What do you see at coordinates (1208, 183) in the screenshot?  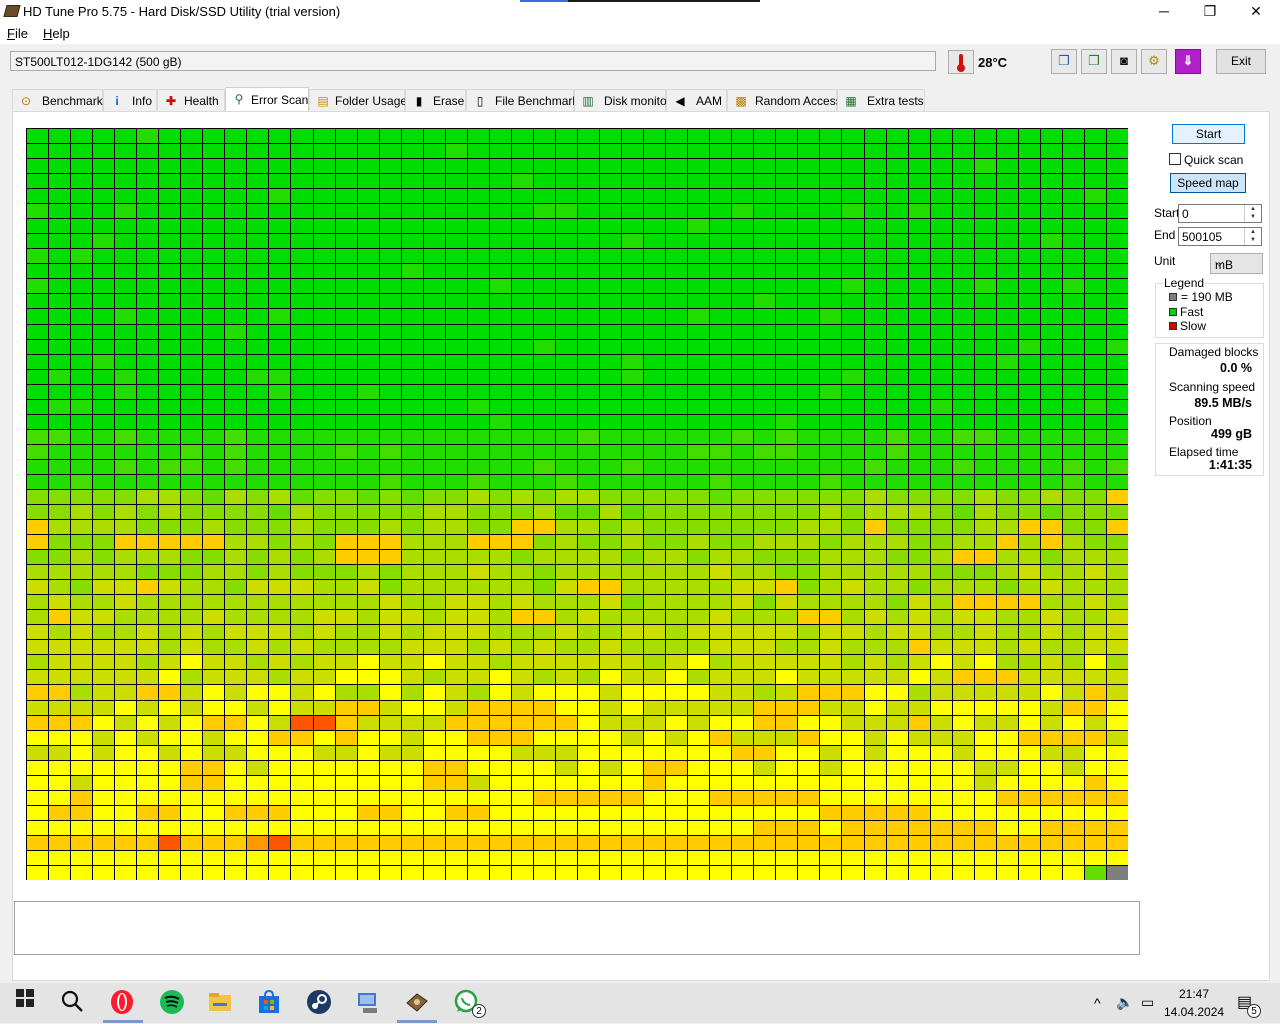 I see `speed-map-button: Speed map` at bounding box center [1208, 183].